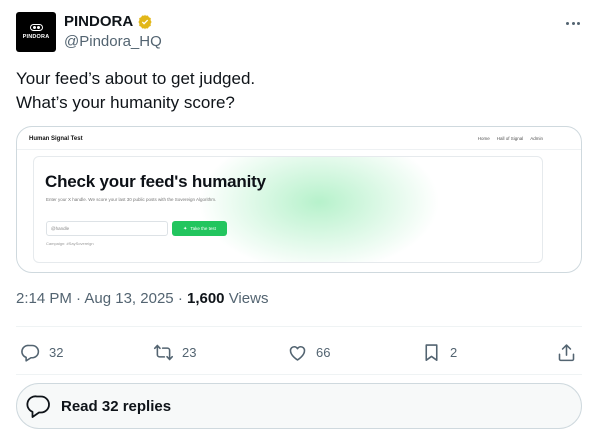  I want to click on like-button: 66, so click(308, 352).